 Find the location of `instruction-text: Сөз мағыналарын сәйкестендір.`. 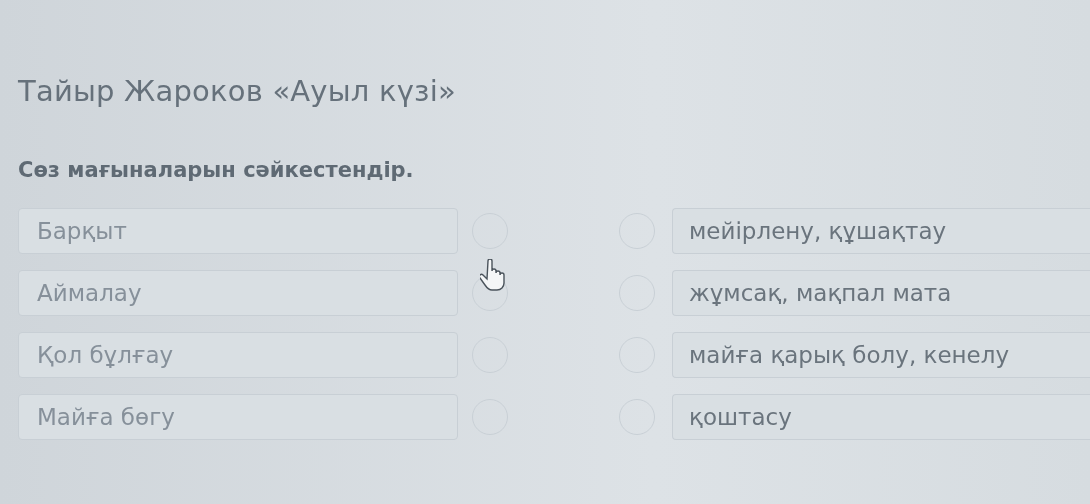

instruction-text: Сөз мағыналарын сәйкестендір. is located at coordinates (216, 170).